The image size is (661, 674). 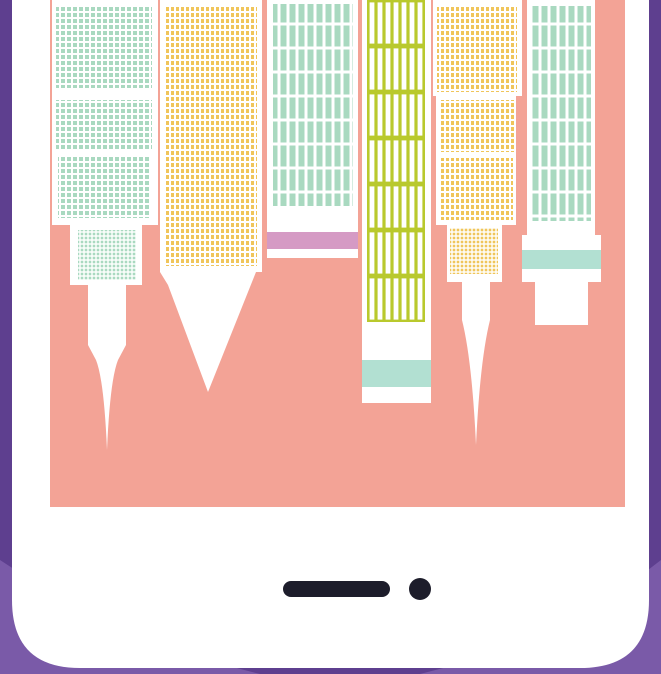 What do you see at coordinates (420, 589) in the screenshot?
I see `home-indicator-dot` at bounding box center [420, 589].